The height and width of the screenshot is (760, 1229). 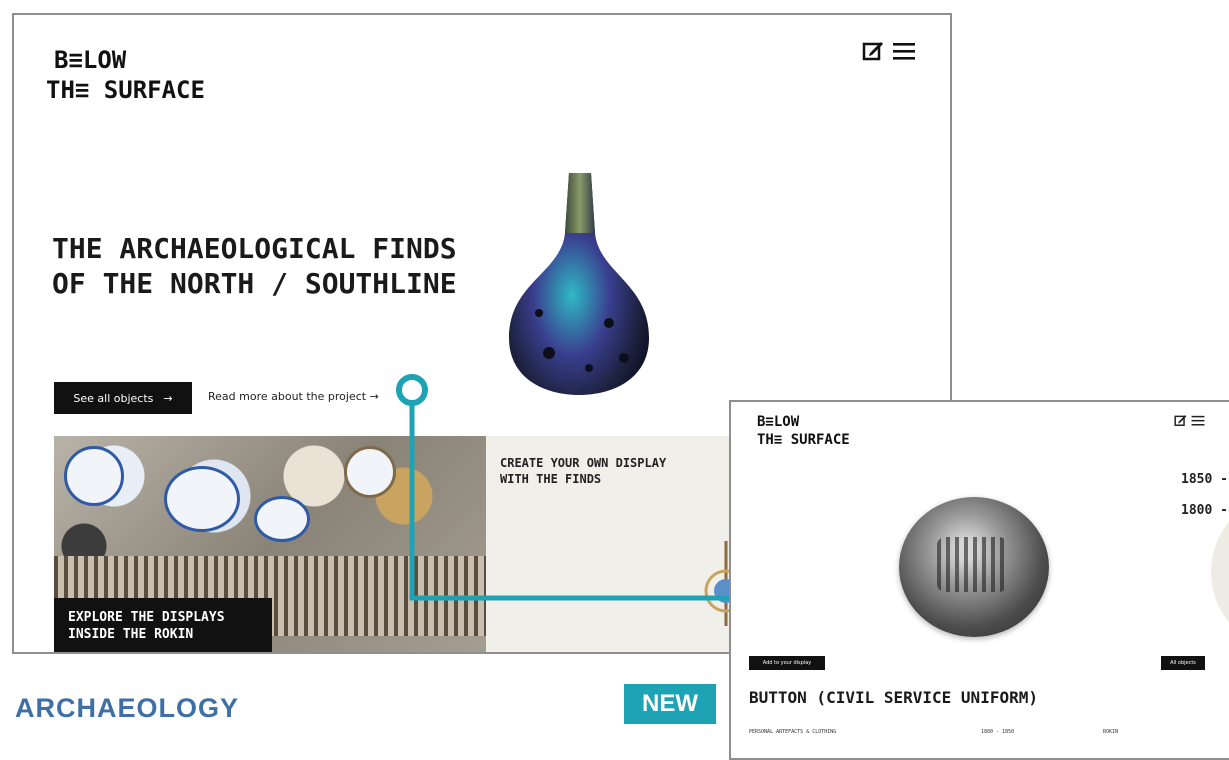 I want to click on add-to-display-button: Add to your display, so click(x=787, y=663).